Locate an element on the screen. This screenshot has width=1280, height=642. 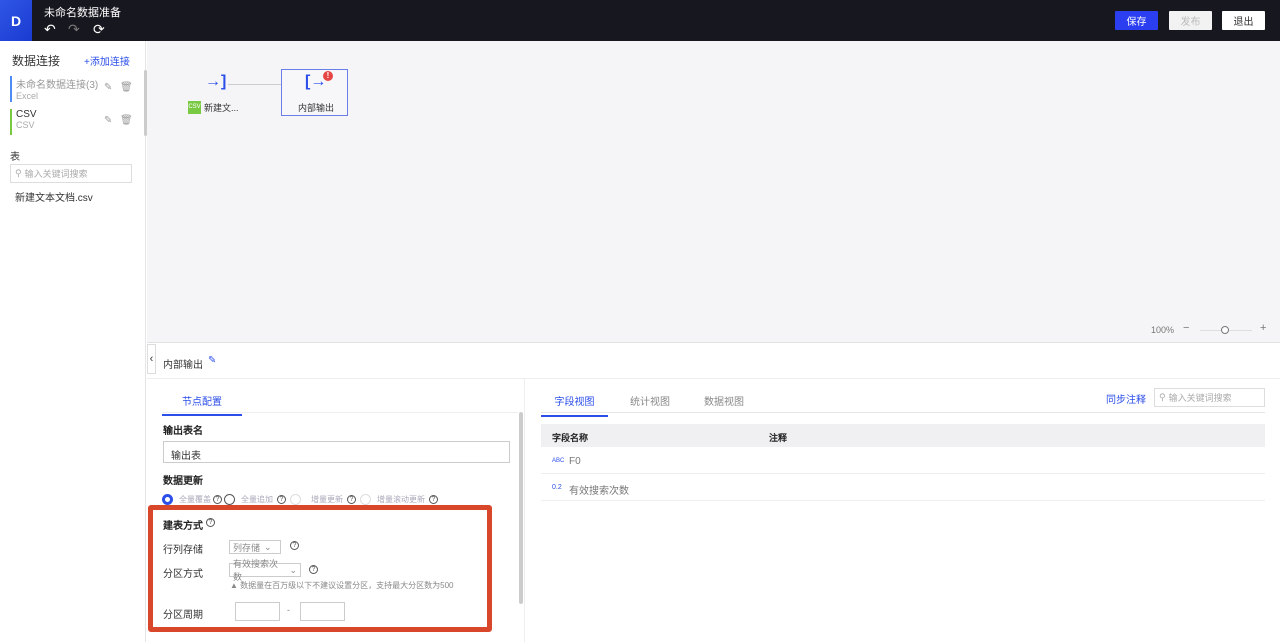
text-type-icon: ABC is located at coordinates (558, 461).